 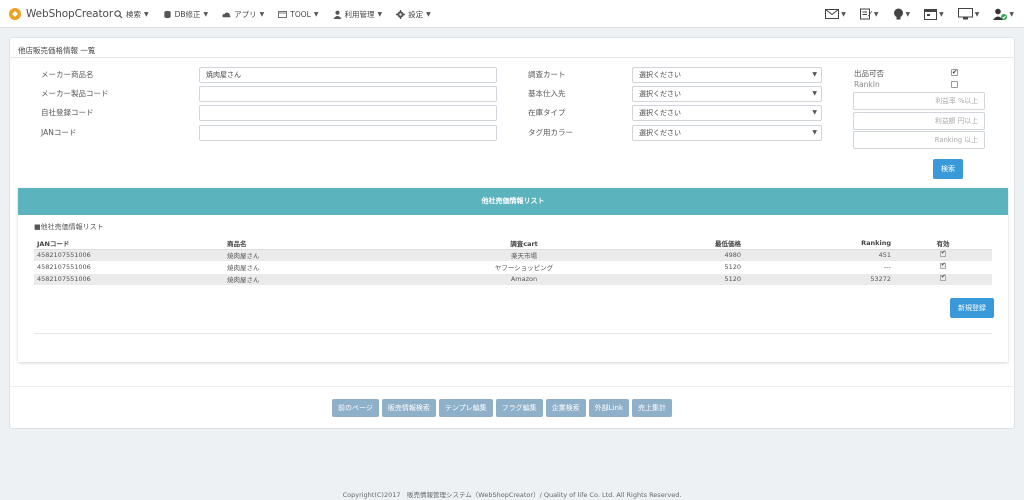 I want to click on sales-search-button: 販売情報検索, so click(x=408, y=408).